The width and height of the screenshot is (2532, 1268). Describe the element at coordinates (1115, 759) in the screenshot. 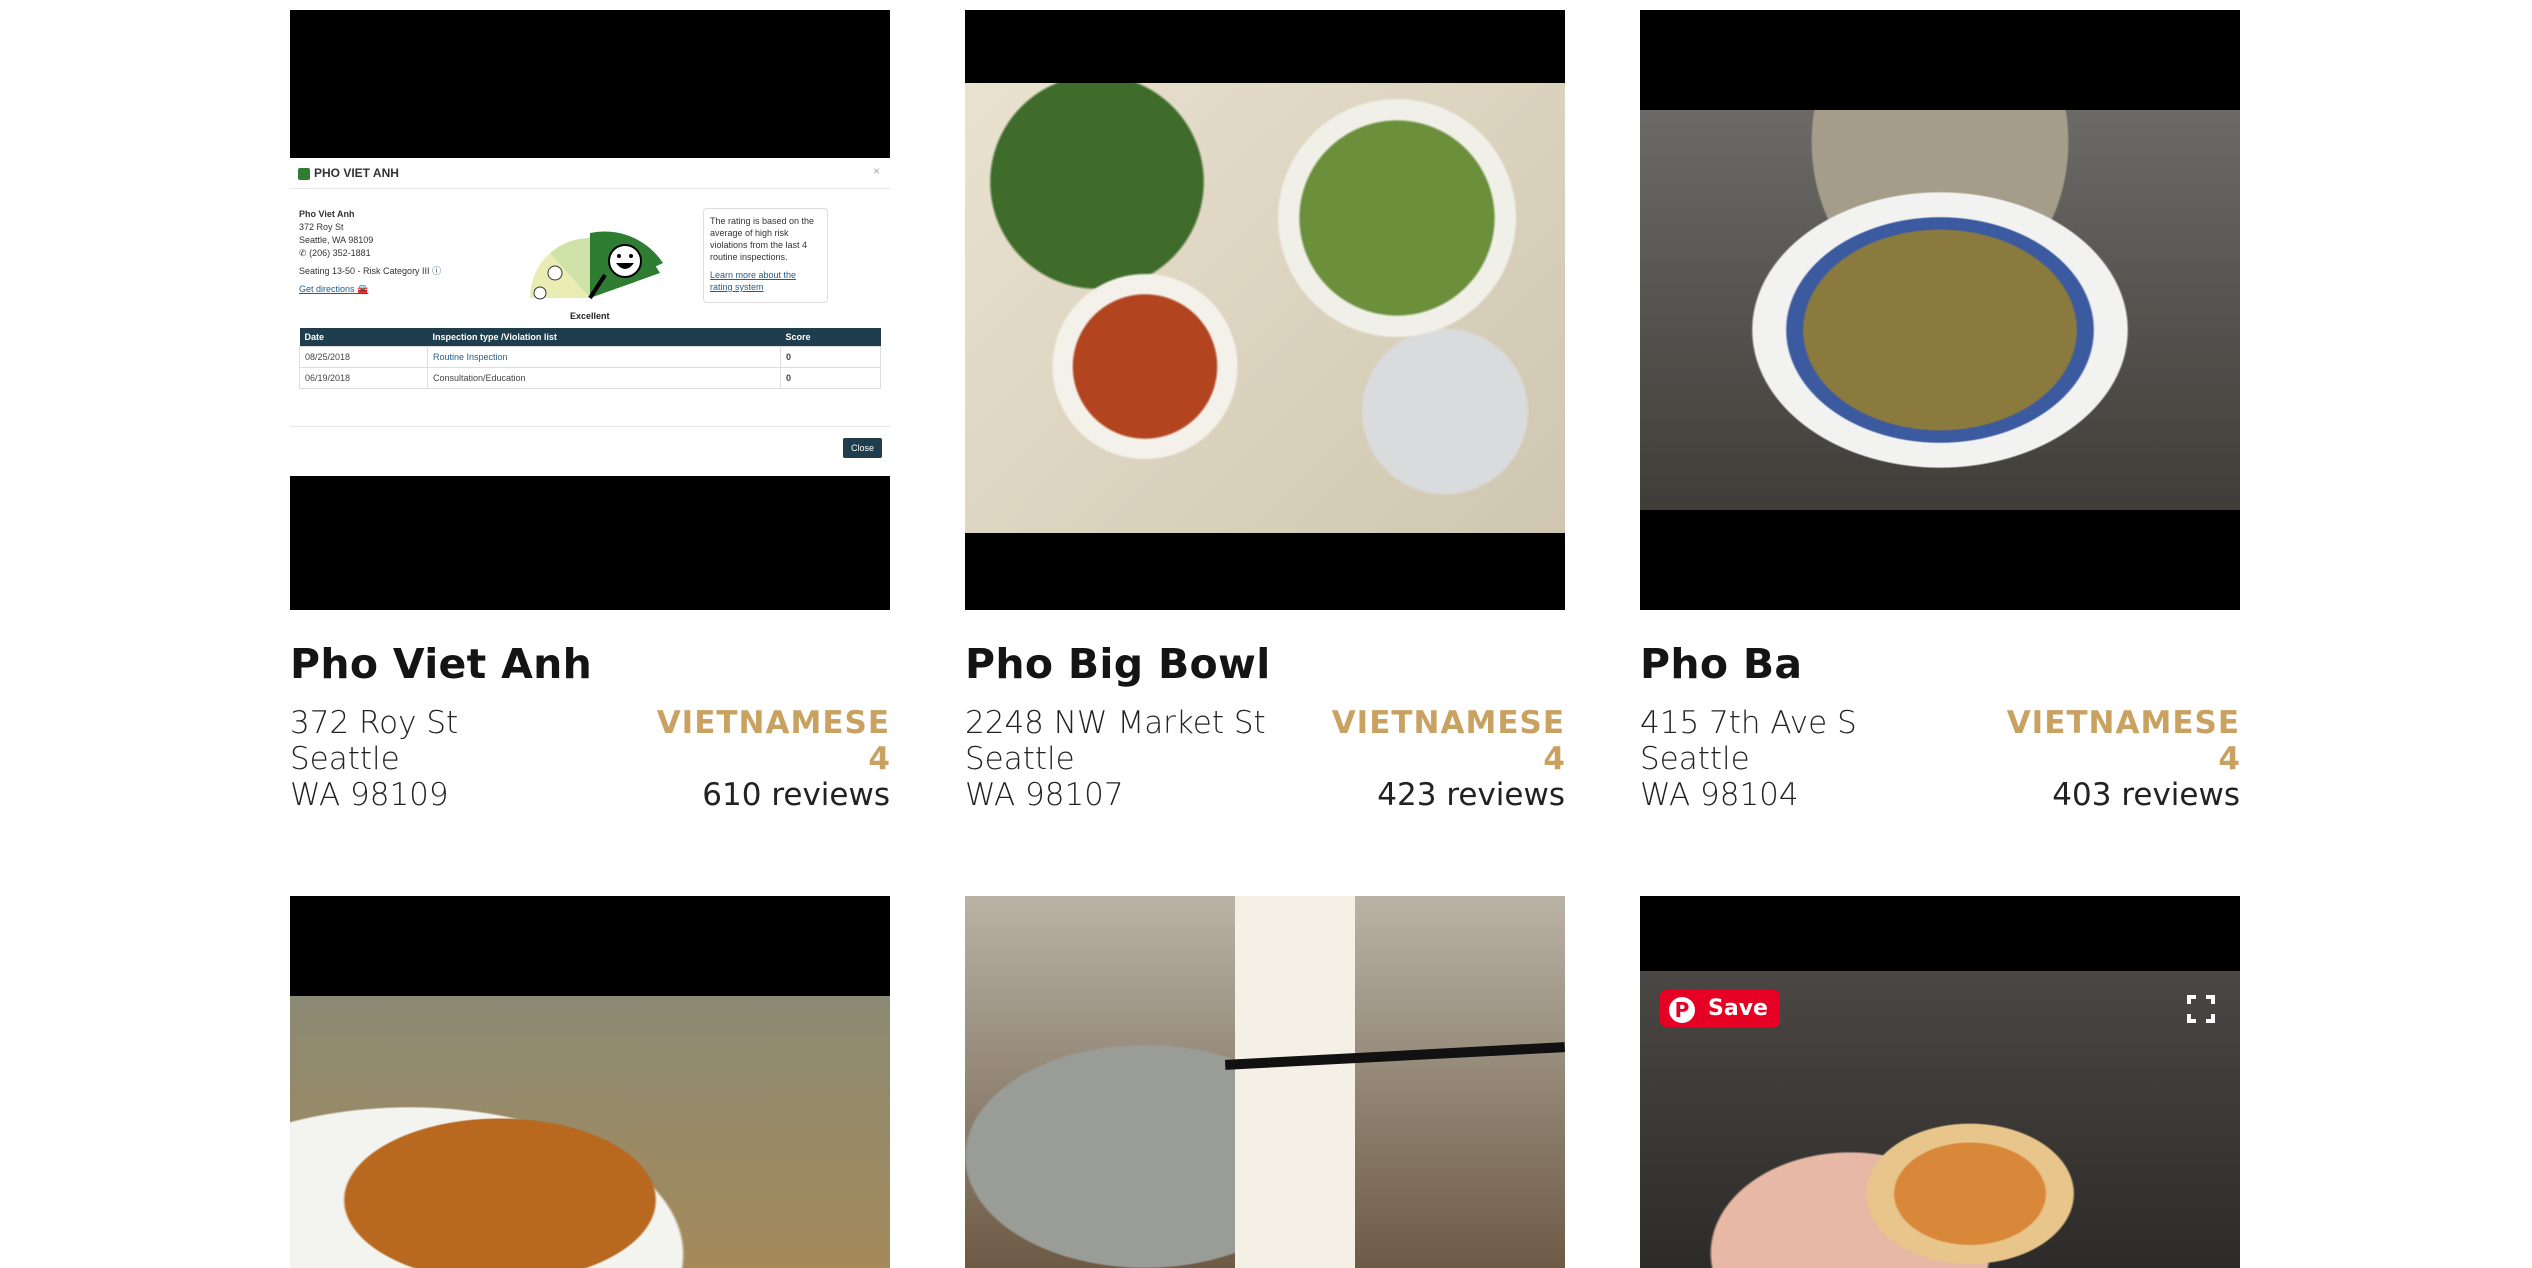

I see `restaurant-address: 2248 NW Market St Seattle WA 98107` at that location.